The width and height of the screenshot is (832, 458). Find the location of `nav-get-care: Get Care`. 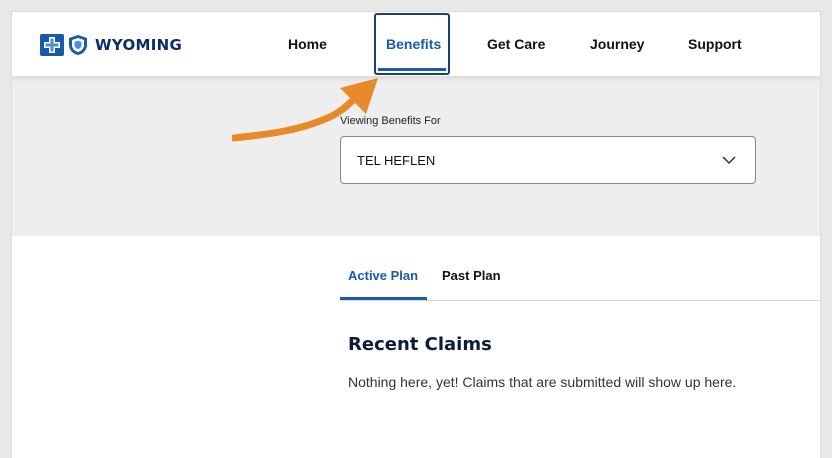

nav-get-care: Get Care is located at coordinates (516, 44).